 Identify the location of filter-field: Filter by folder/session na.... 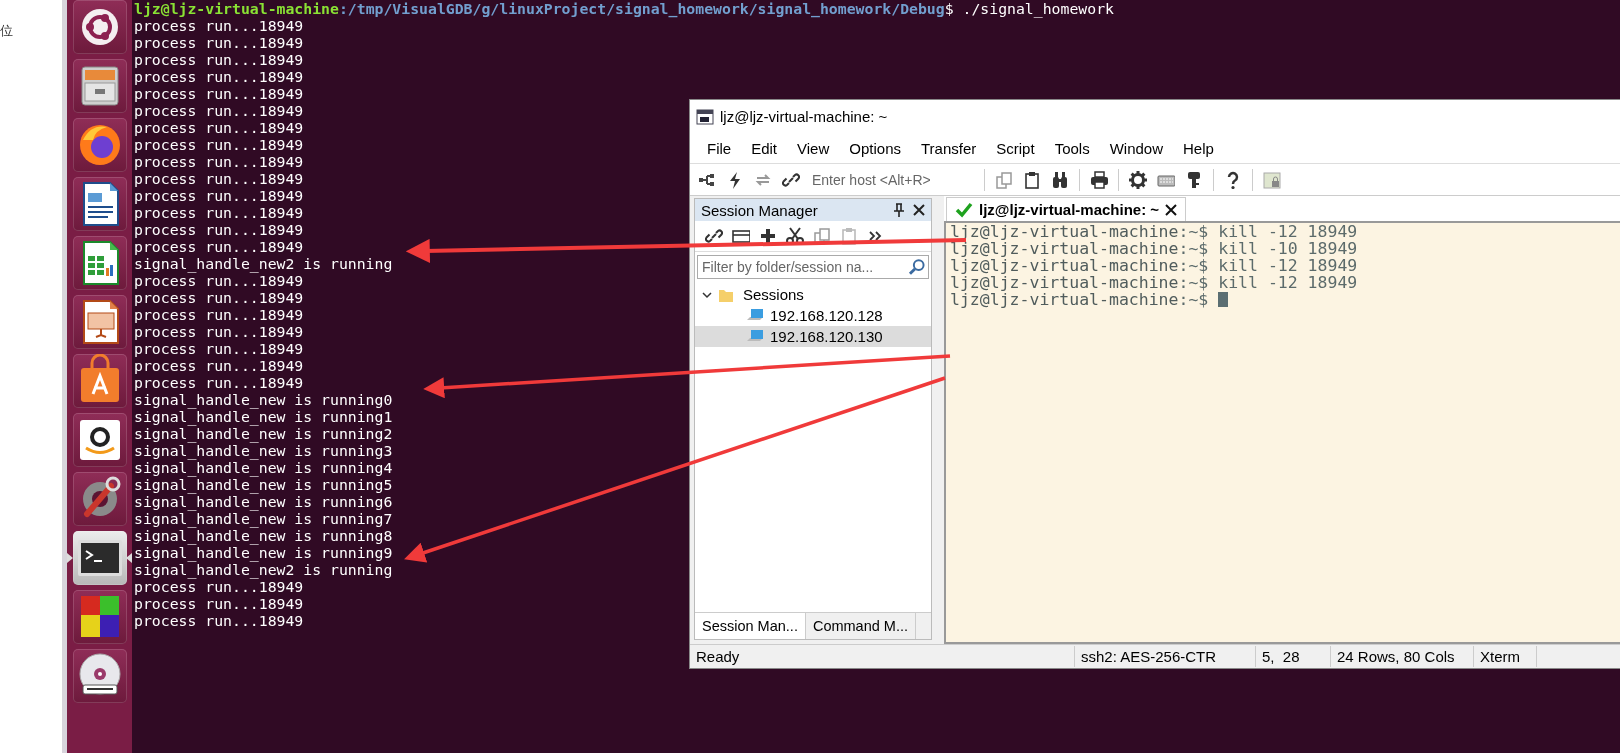
(813, 267).